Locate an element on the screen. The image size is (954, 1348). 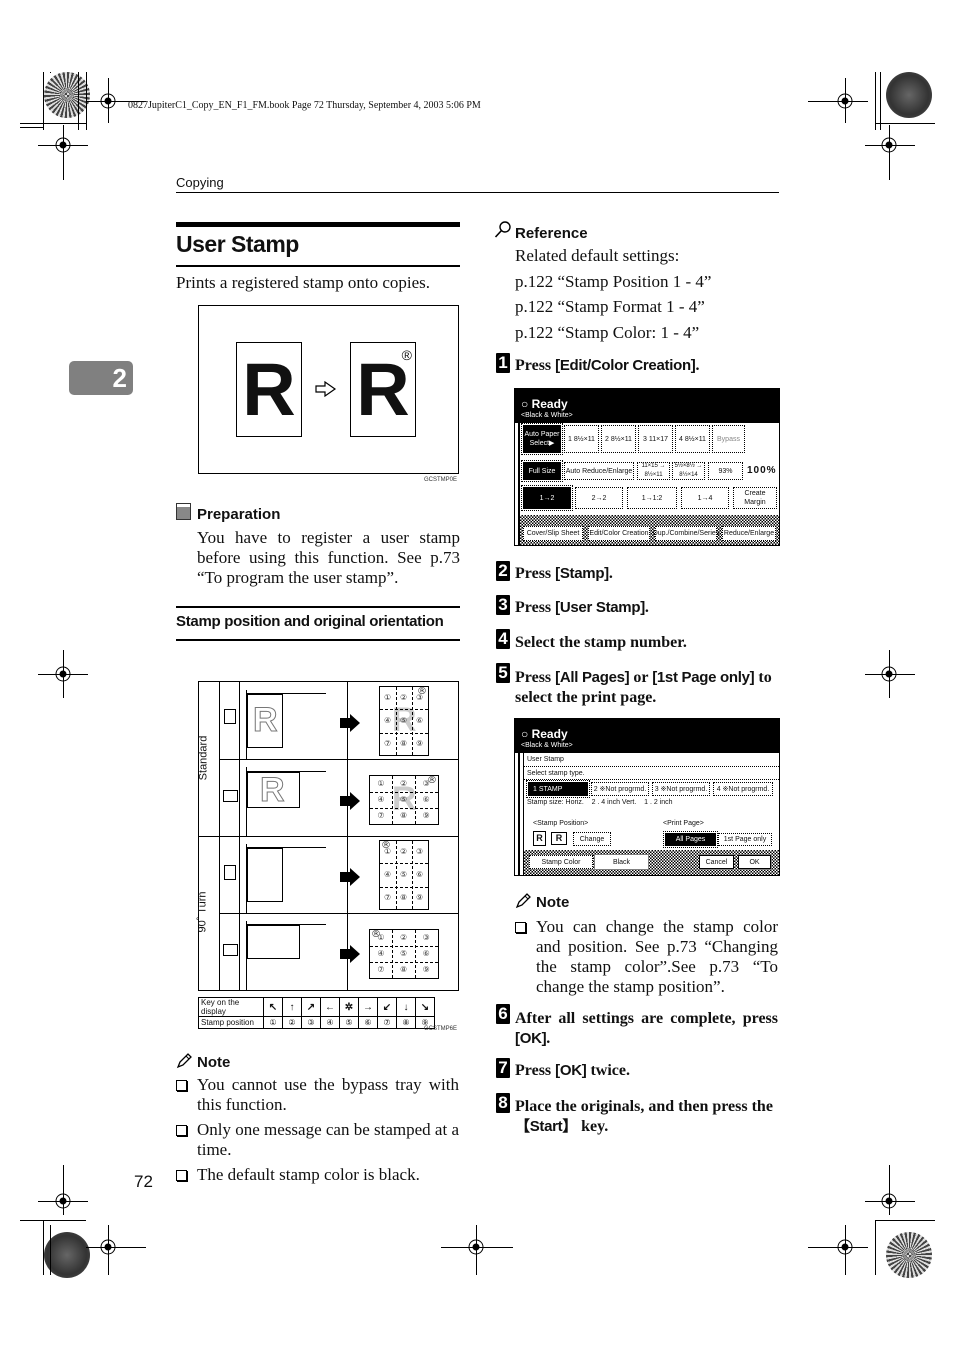
combine-button: 1→1:2 is located at coordinates (652, 498).